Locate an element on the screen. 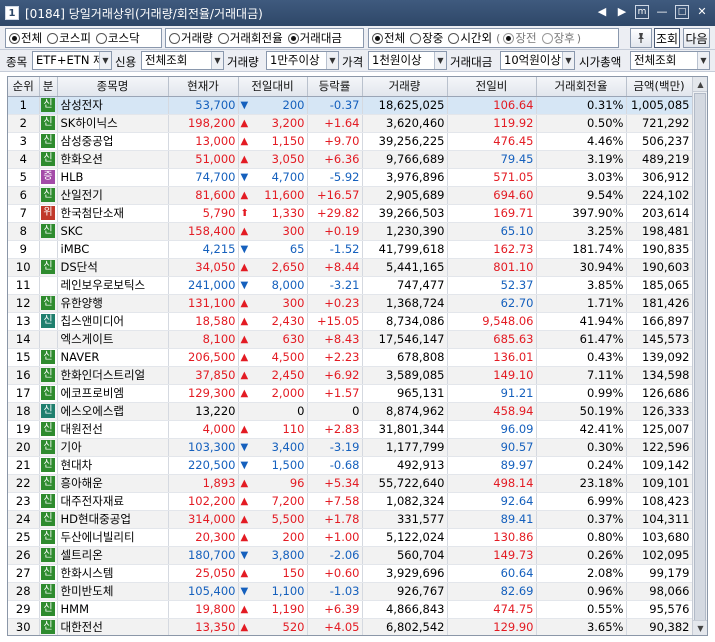 The width and height of the screenshot is (715, 642). stock-name-cell: 대주전자재료 is located at coordinates (113, 501).